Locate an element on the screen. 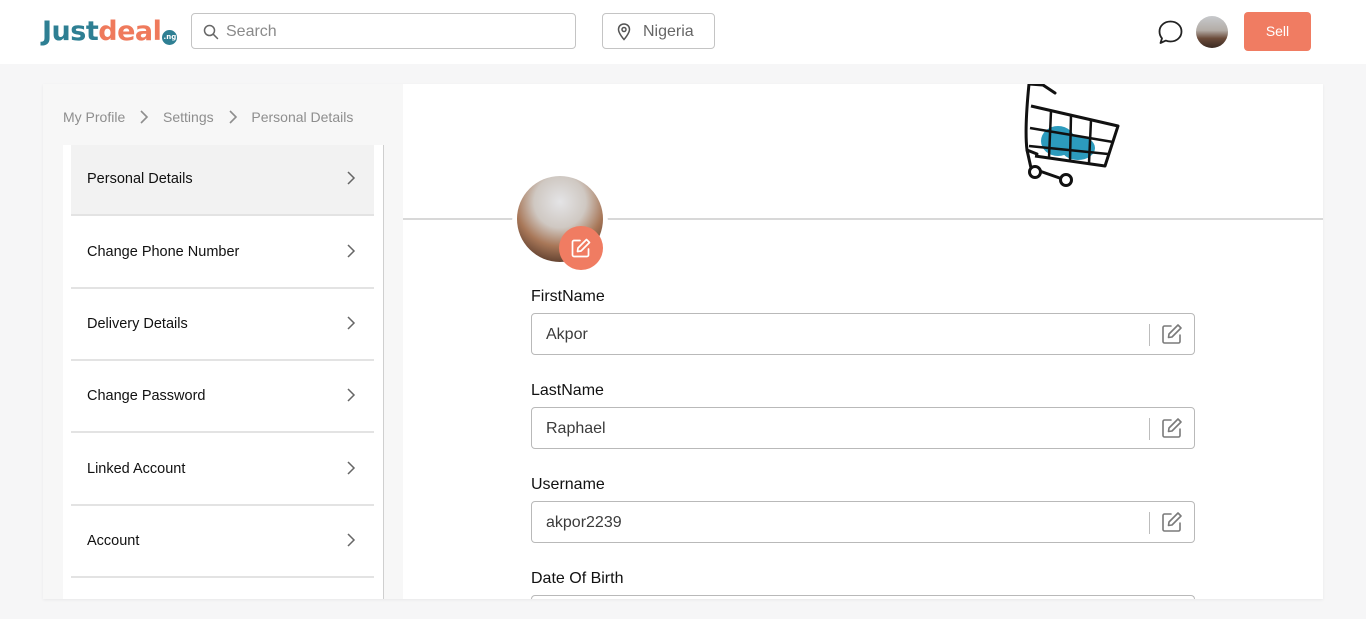  menu-item-label: Linked Account is located at coordinates (136, 469).